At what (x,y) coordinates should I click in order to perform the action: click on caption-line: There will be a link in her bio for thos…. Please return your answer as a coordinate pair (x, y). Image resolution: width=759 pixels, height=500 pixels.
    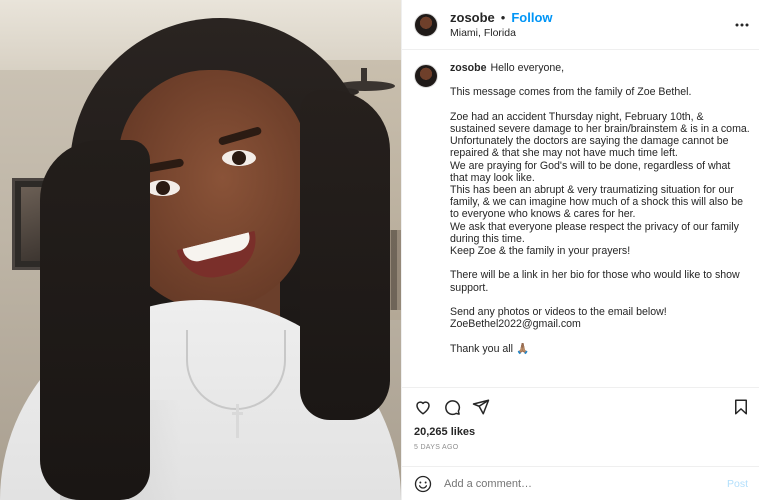
    Looking at the image, I should click on (595, 281).